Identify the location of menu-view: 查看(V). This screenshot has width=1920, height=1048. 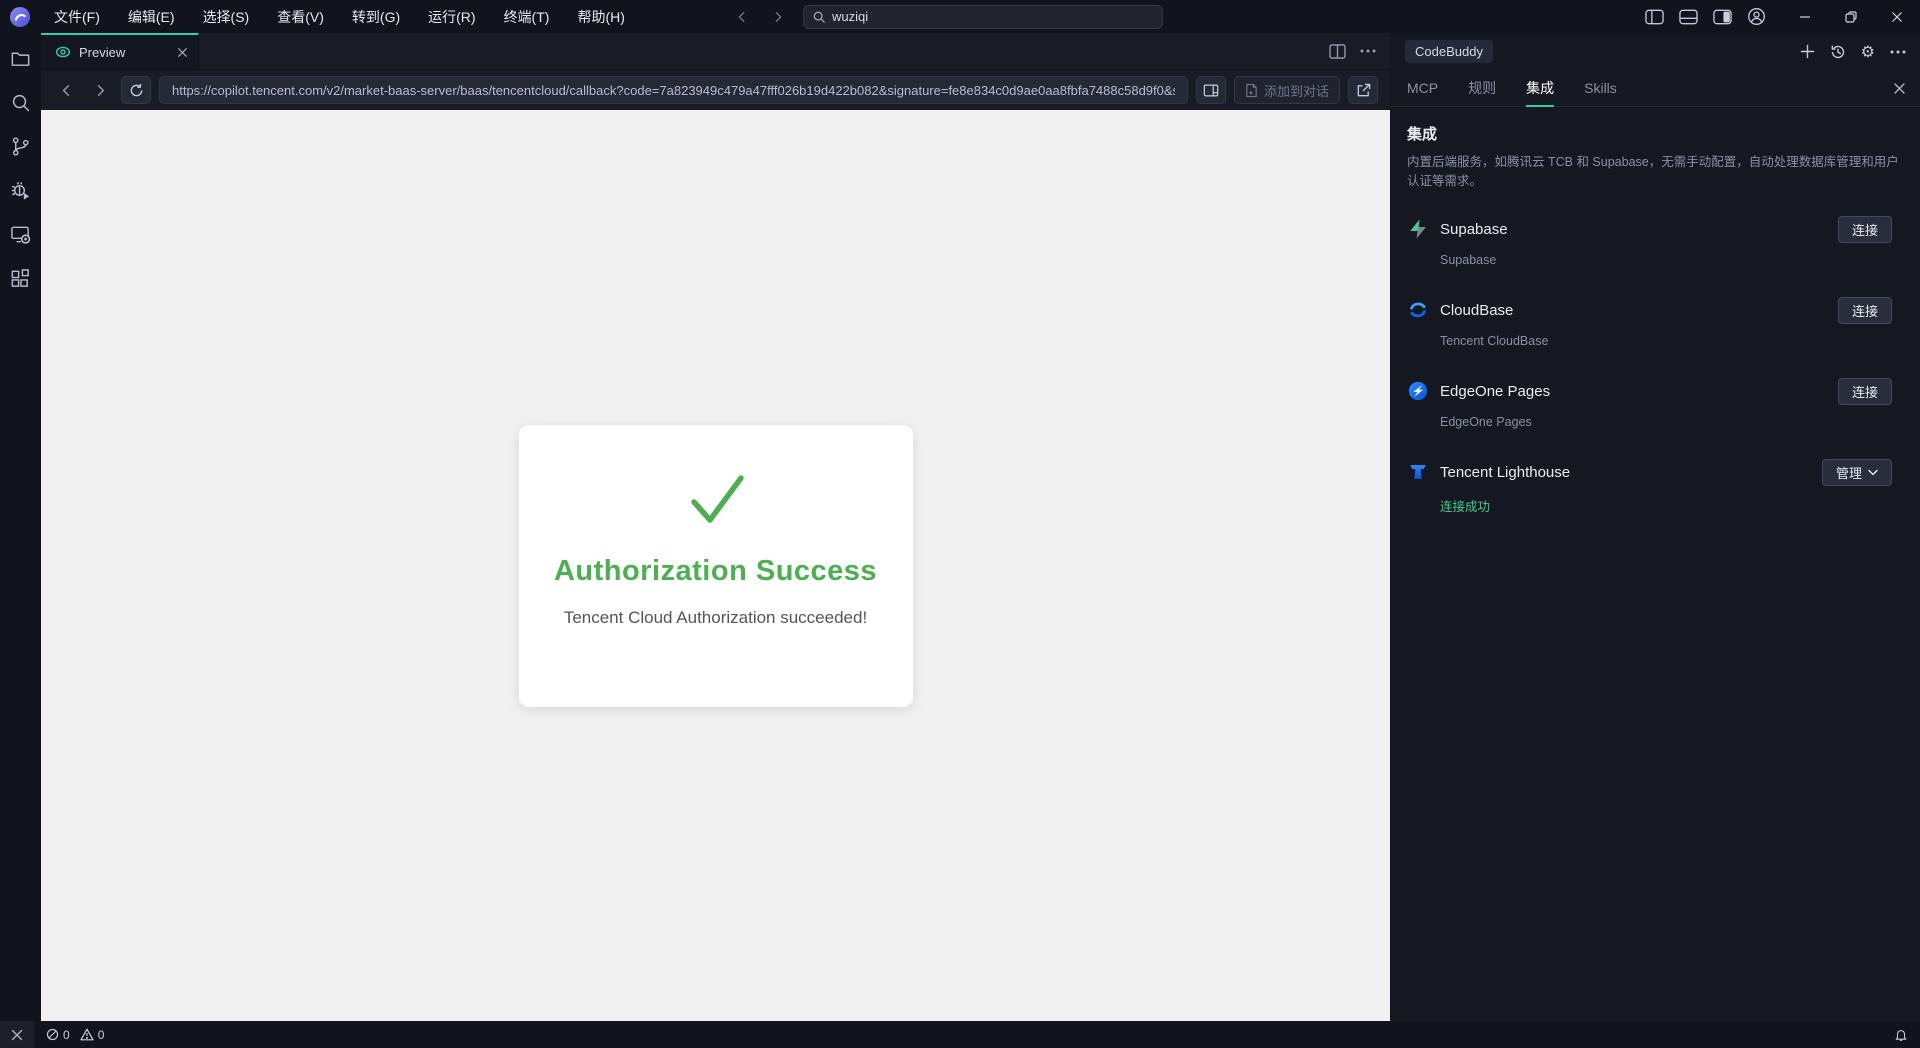
(300, 17).